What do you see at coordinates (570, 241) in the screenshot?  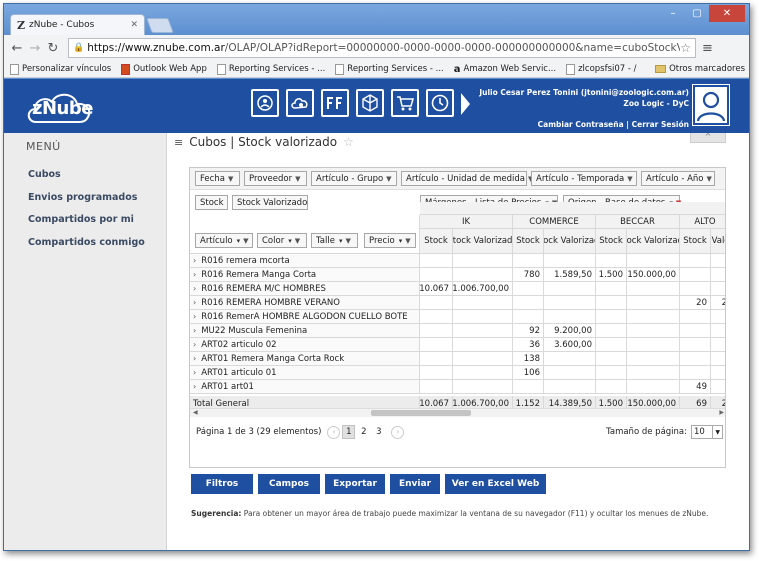 I see `measure-header: Stock Valorizado` at bounding box center [570, 241].